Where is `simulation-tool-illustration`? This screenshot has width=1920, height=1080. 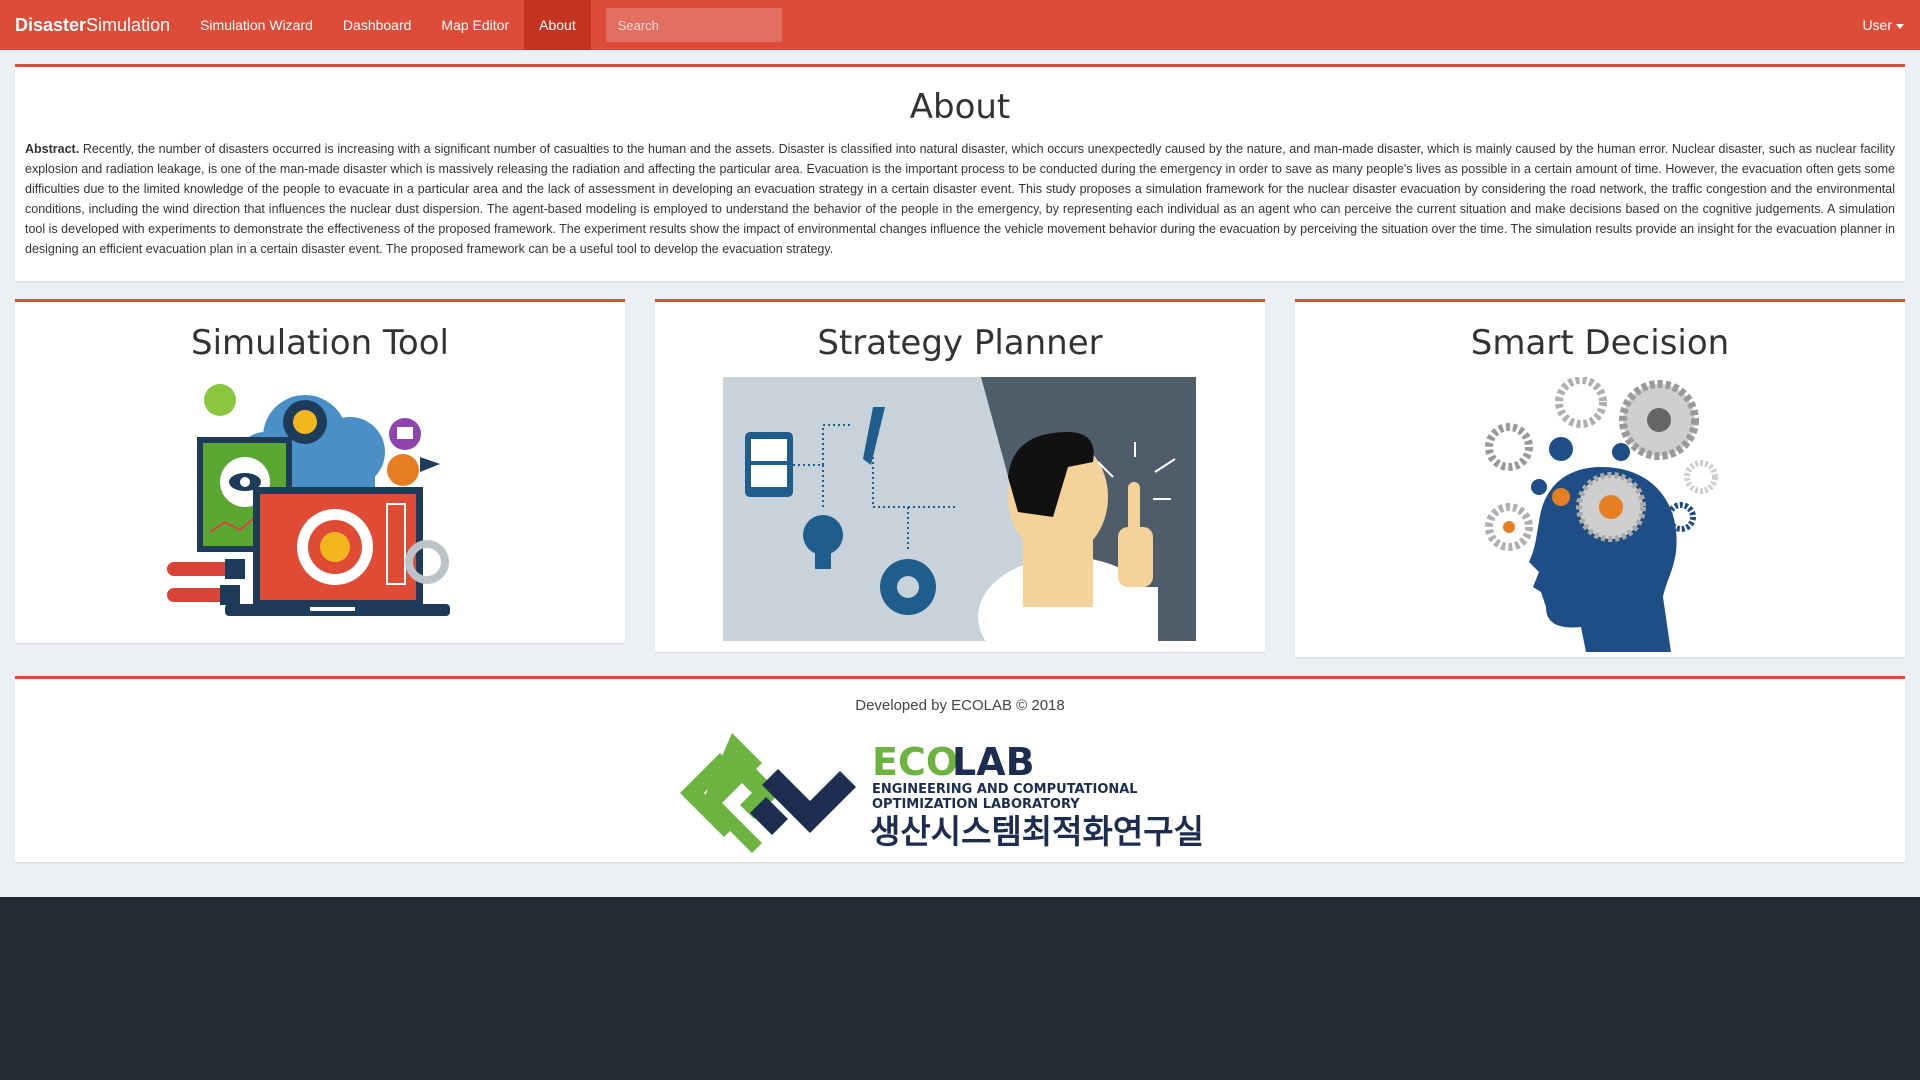 simulation-tool-illustration is located at coordinates (308, 500).